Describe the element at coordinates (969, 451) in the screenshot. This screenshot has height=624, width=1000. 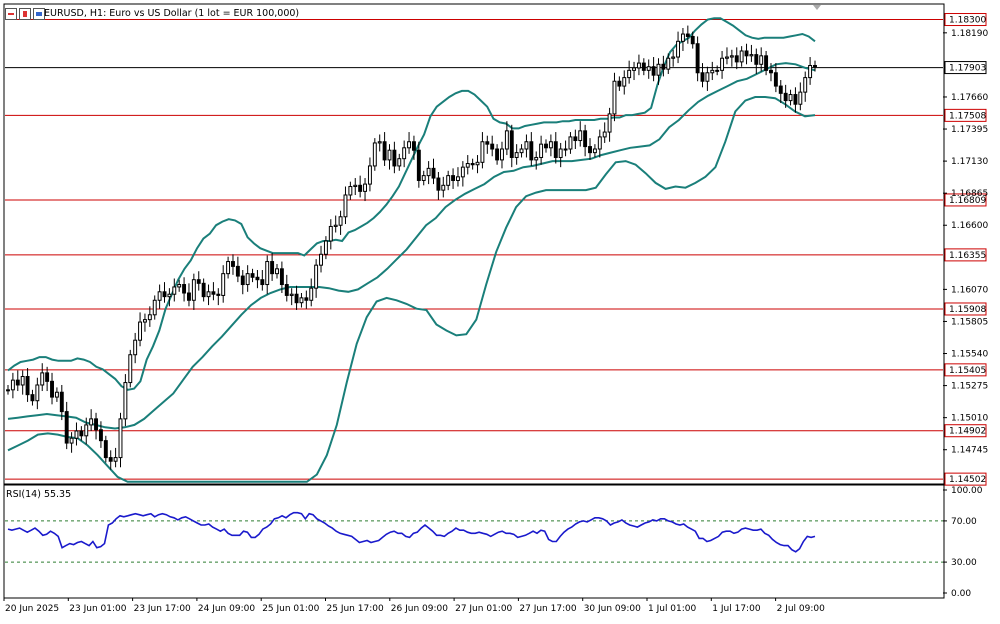
I see `price-tick-label: 1.14745` at that location.